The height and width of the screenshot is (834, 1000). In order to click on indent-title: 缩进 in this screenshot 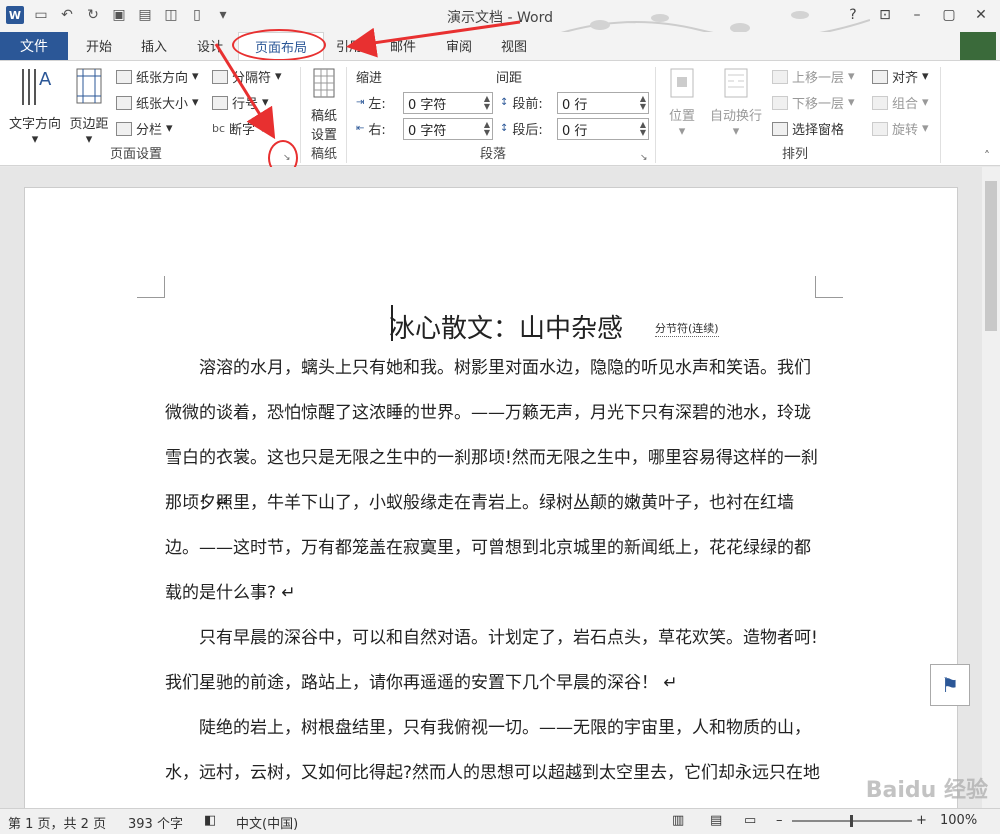, I will do `click(369, 78)`.